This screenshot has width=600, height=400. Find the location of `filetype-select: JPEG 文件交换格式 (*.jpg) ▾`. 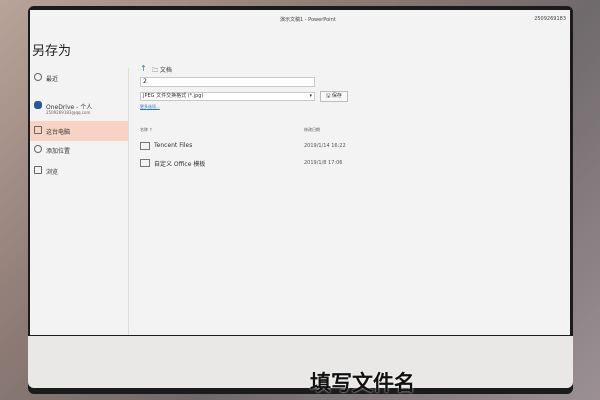

filetype-select: JPEG 文件交换格式 (*.jpg) ▾ is located at coordinates (227, 96).